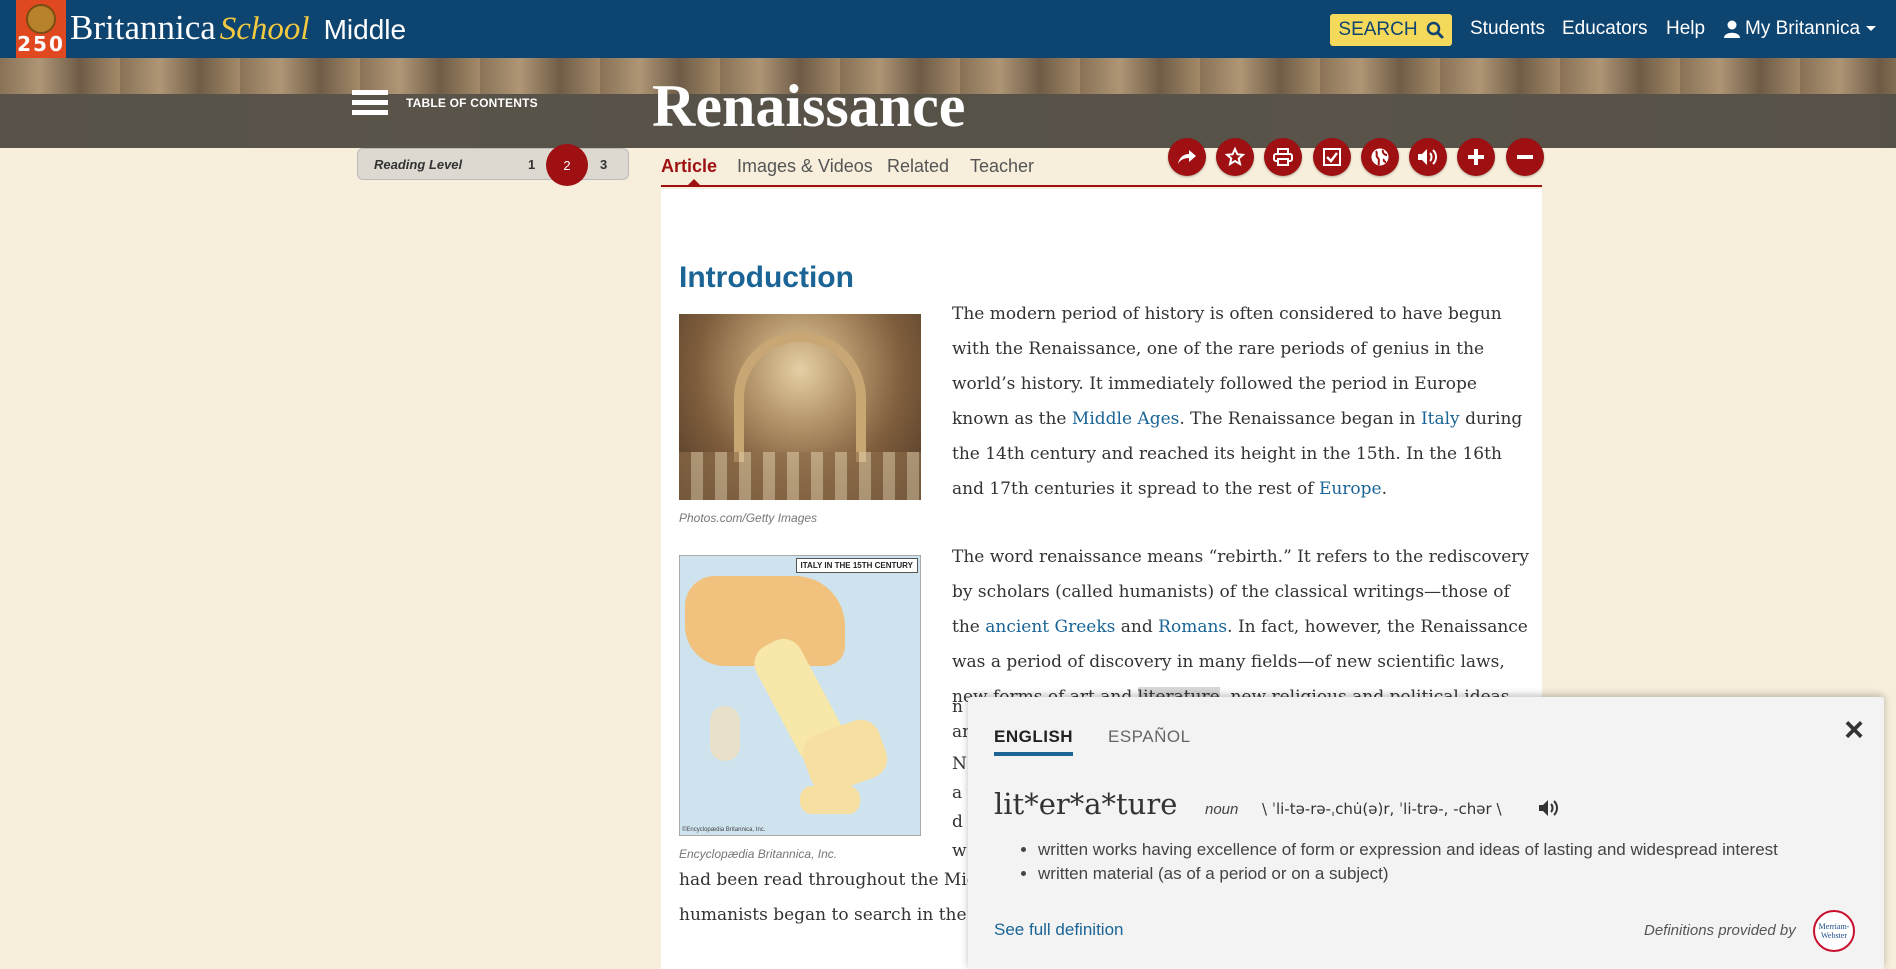  I want to click on tab-teacher: Teacher, so click(1002, 166).